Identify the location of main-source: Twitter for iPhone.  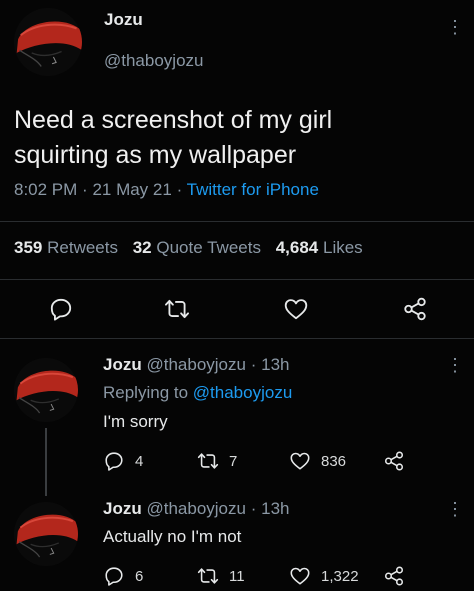
(253, 189).